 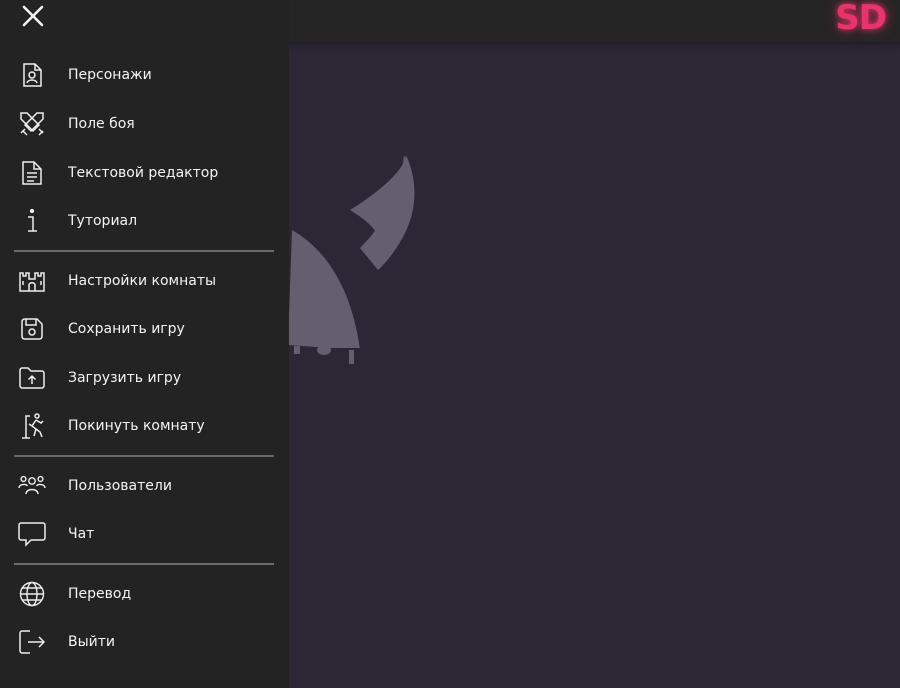 I want to click on menu-item-translate: Перевод, so click(x=144, y=594).